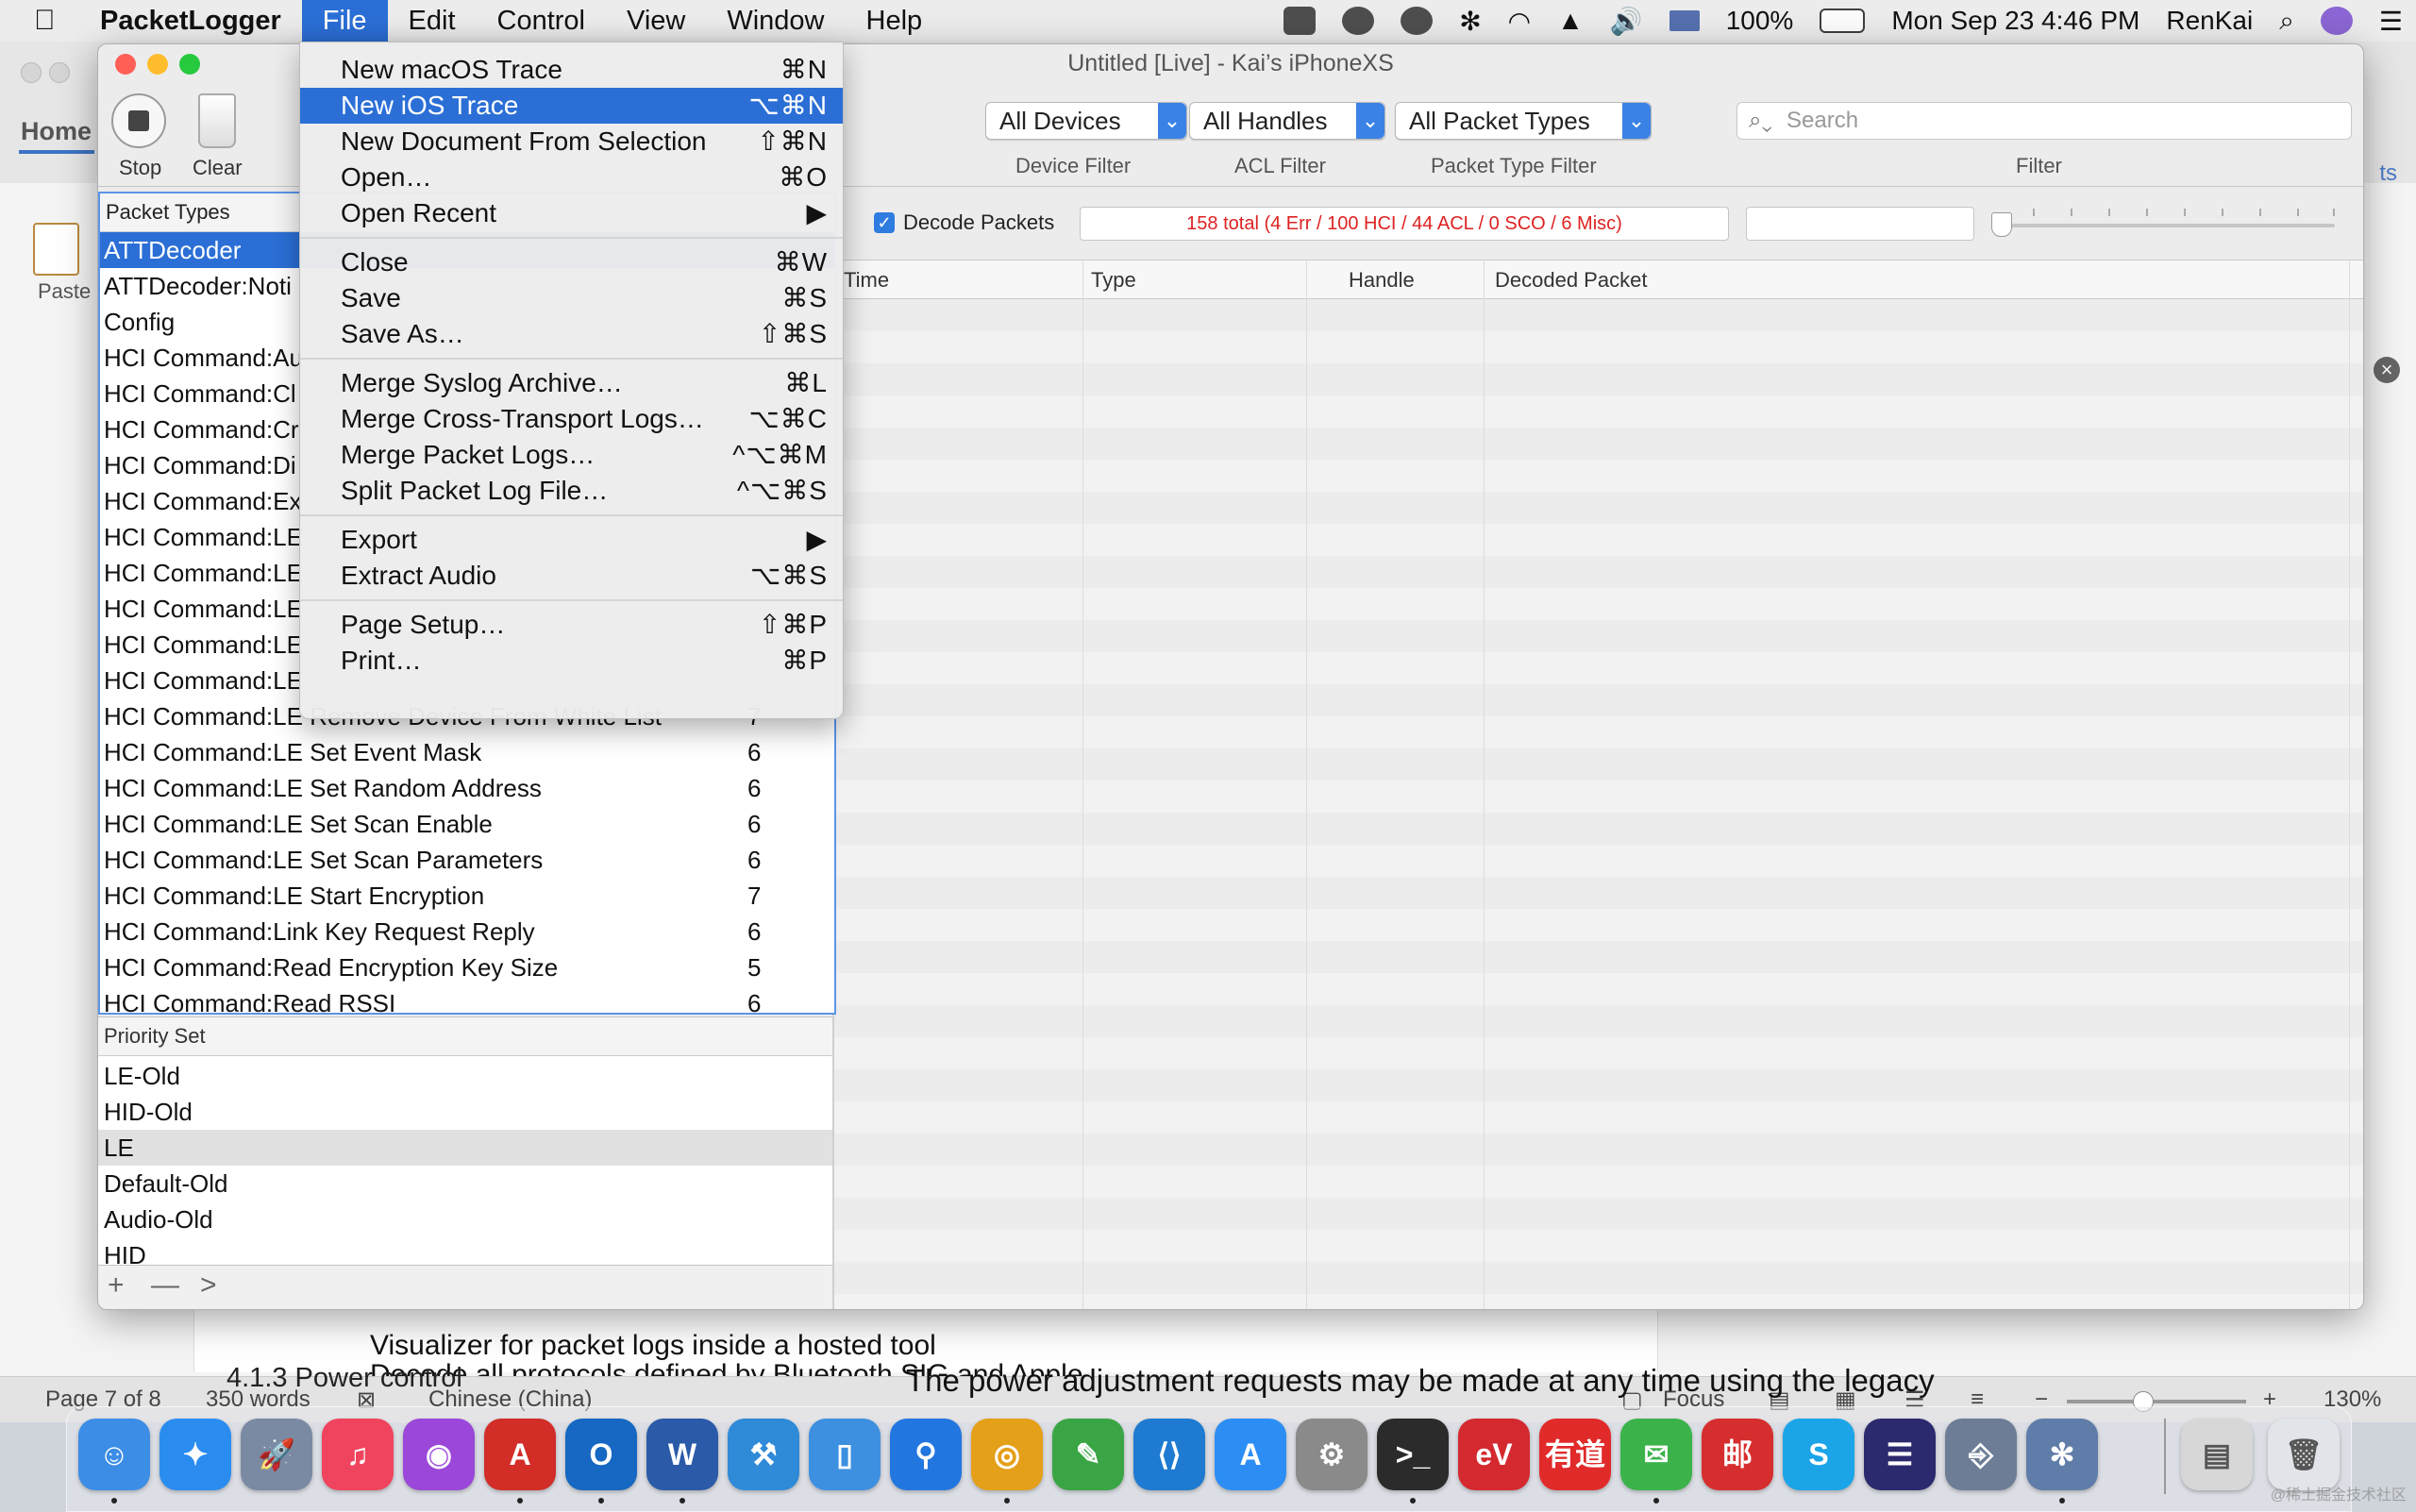 The image size is (2416, 1512). Describe the element at coordinates (2210, 21) in the screenshot. I see `user-name: RenKai` at that location.